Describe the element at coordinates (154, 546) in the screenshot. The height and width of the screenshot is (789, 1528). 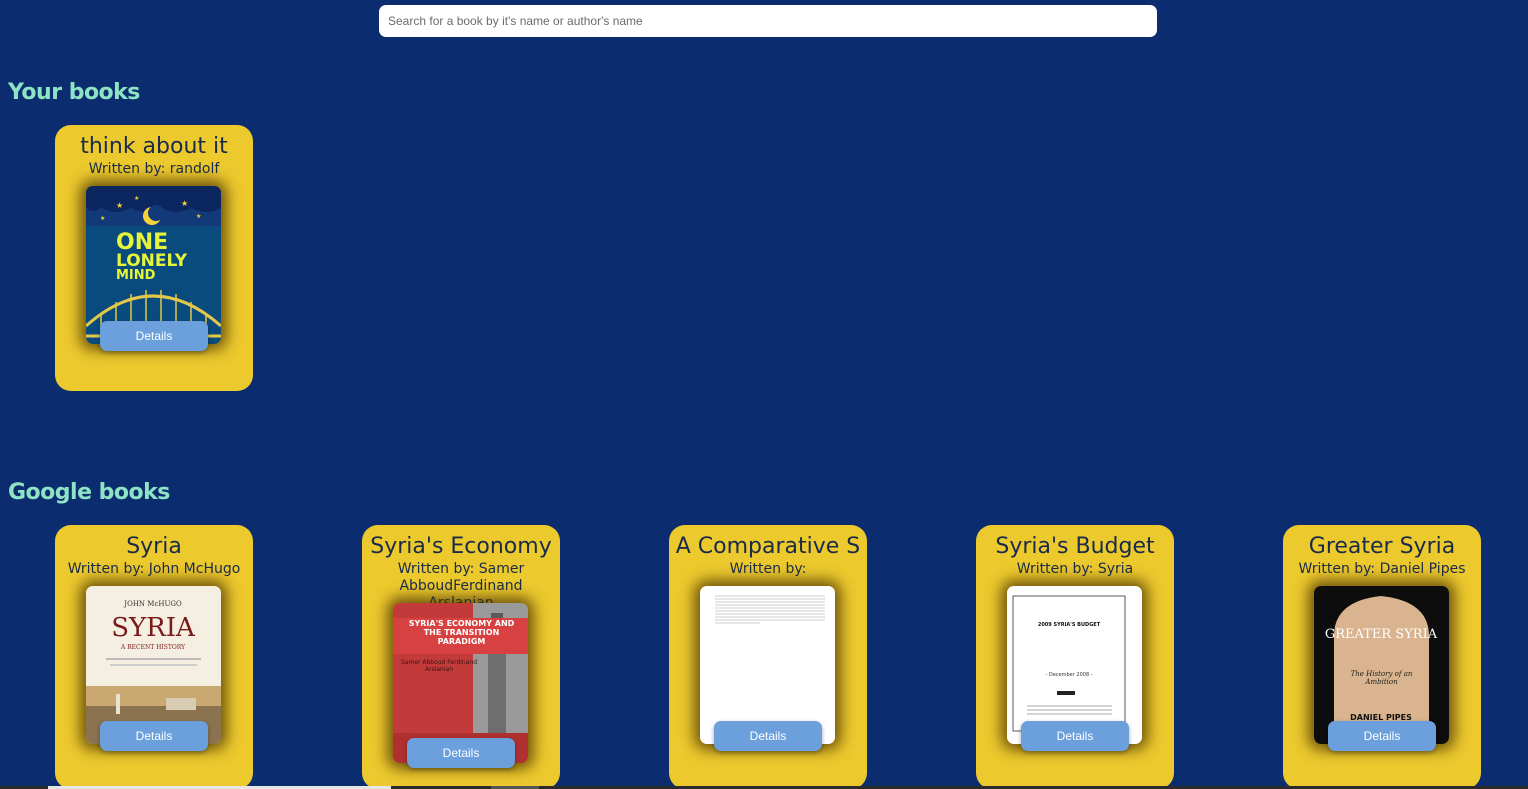
I see `book-title: Syria` at that location.